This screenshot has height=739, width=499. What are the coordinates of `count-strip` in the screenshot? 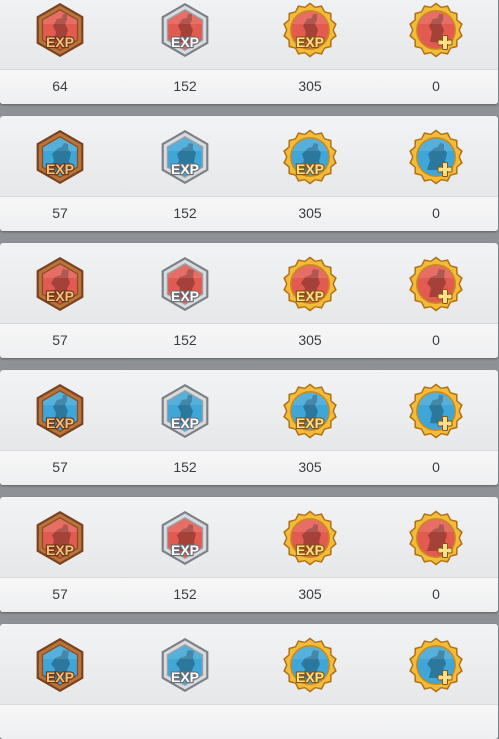 It's located at (249, 721).